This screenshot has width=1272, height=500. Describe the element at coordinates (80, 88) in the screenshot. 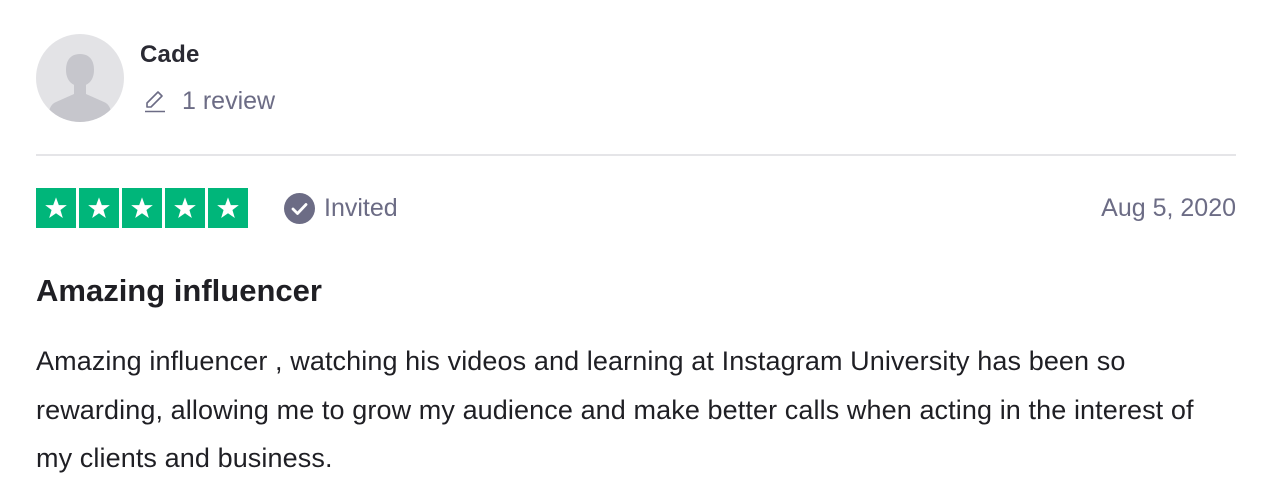

I see `user-silhouette-icon` at that location.